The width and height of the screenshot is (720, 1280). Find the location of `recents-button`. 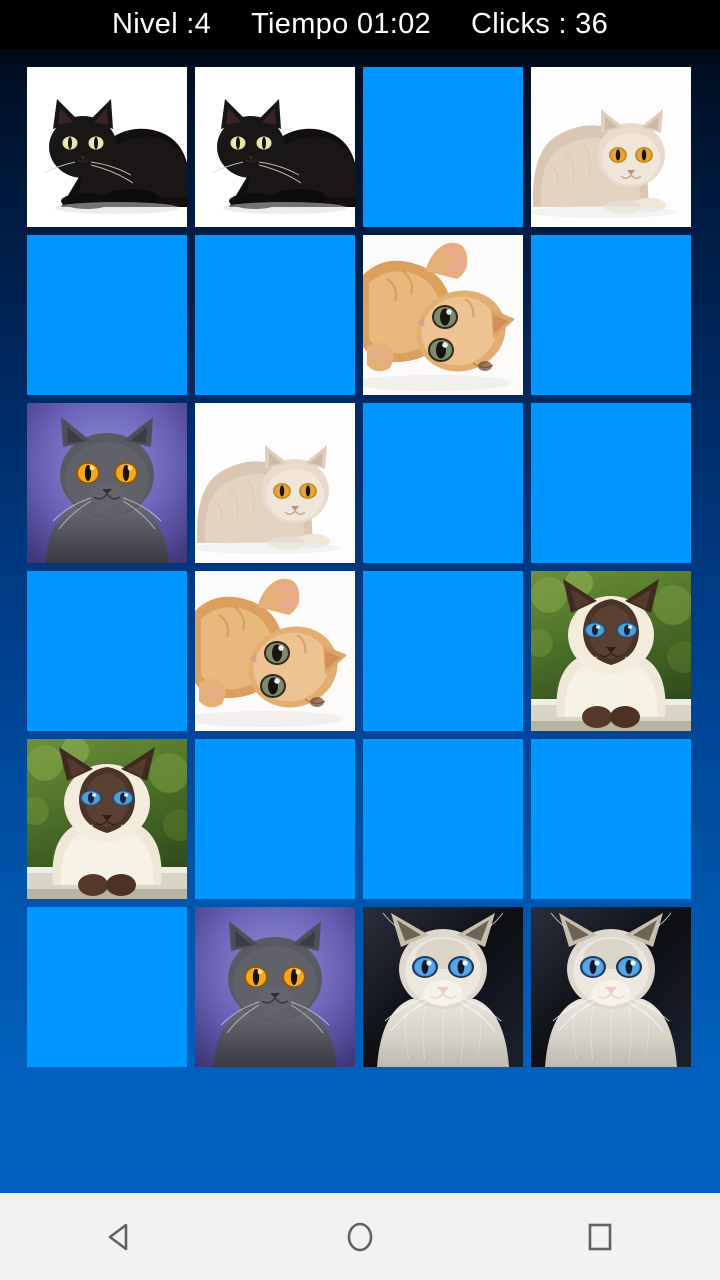

recents-button is located at coordinates (600, 1236).